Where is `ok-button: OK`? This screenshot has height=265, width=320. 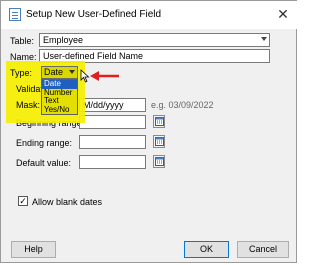 ok-button: OK is located at coordinates (206, 249).